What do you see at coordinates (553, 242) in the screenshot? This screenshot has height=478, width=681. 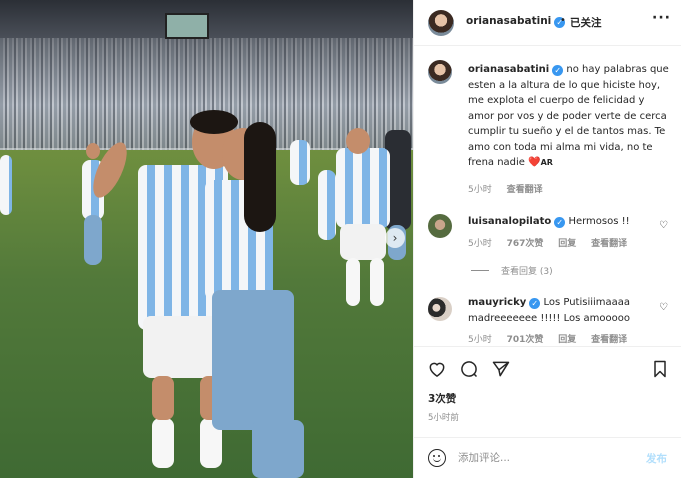 I see `comment-meta: 5小时 767次赞 回复 查看翻译` at bounding box center [553, 242].